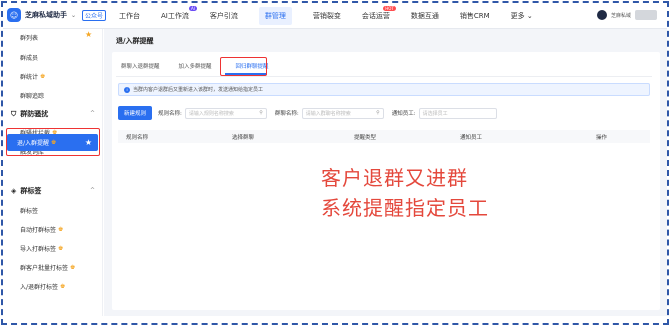  Describe the element at coordinates (328, 113) in the screenshot. I see `group-name-placeholder: 请输入群聊名称搜索` at that location.